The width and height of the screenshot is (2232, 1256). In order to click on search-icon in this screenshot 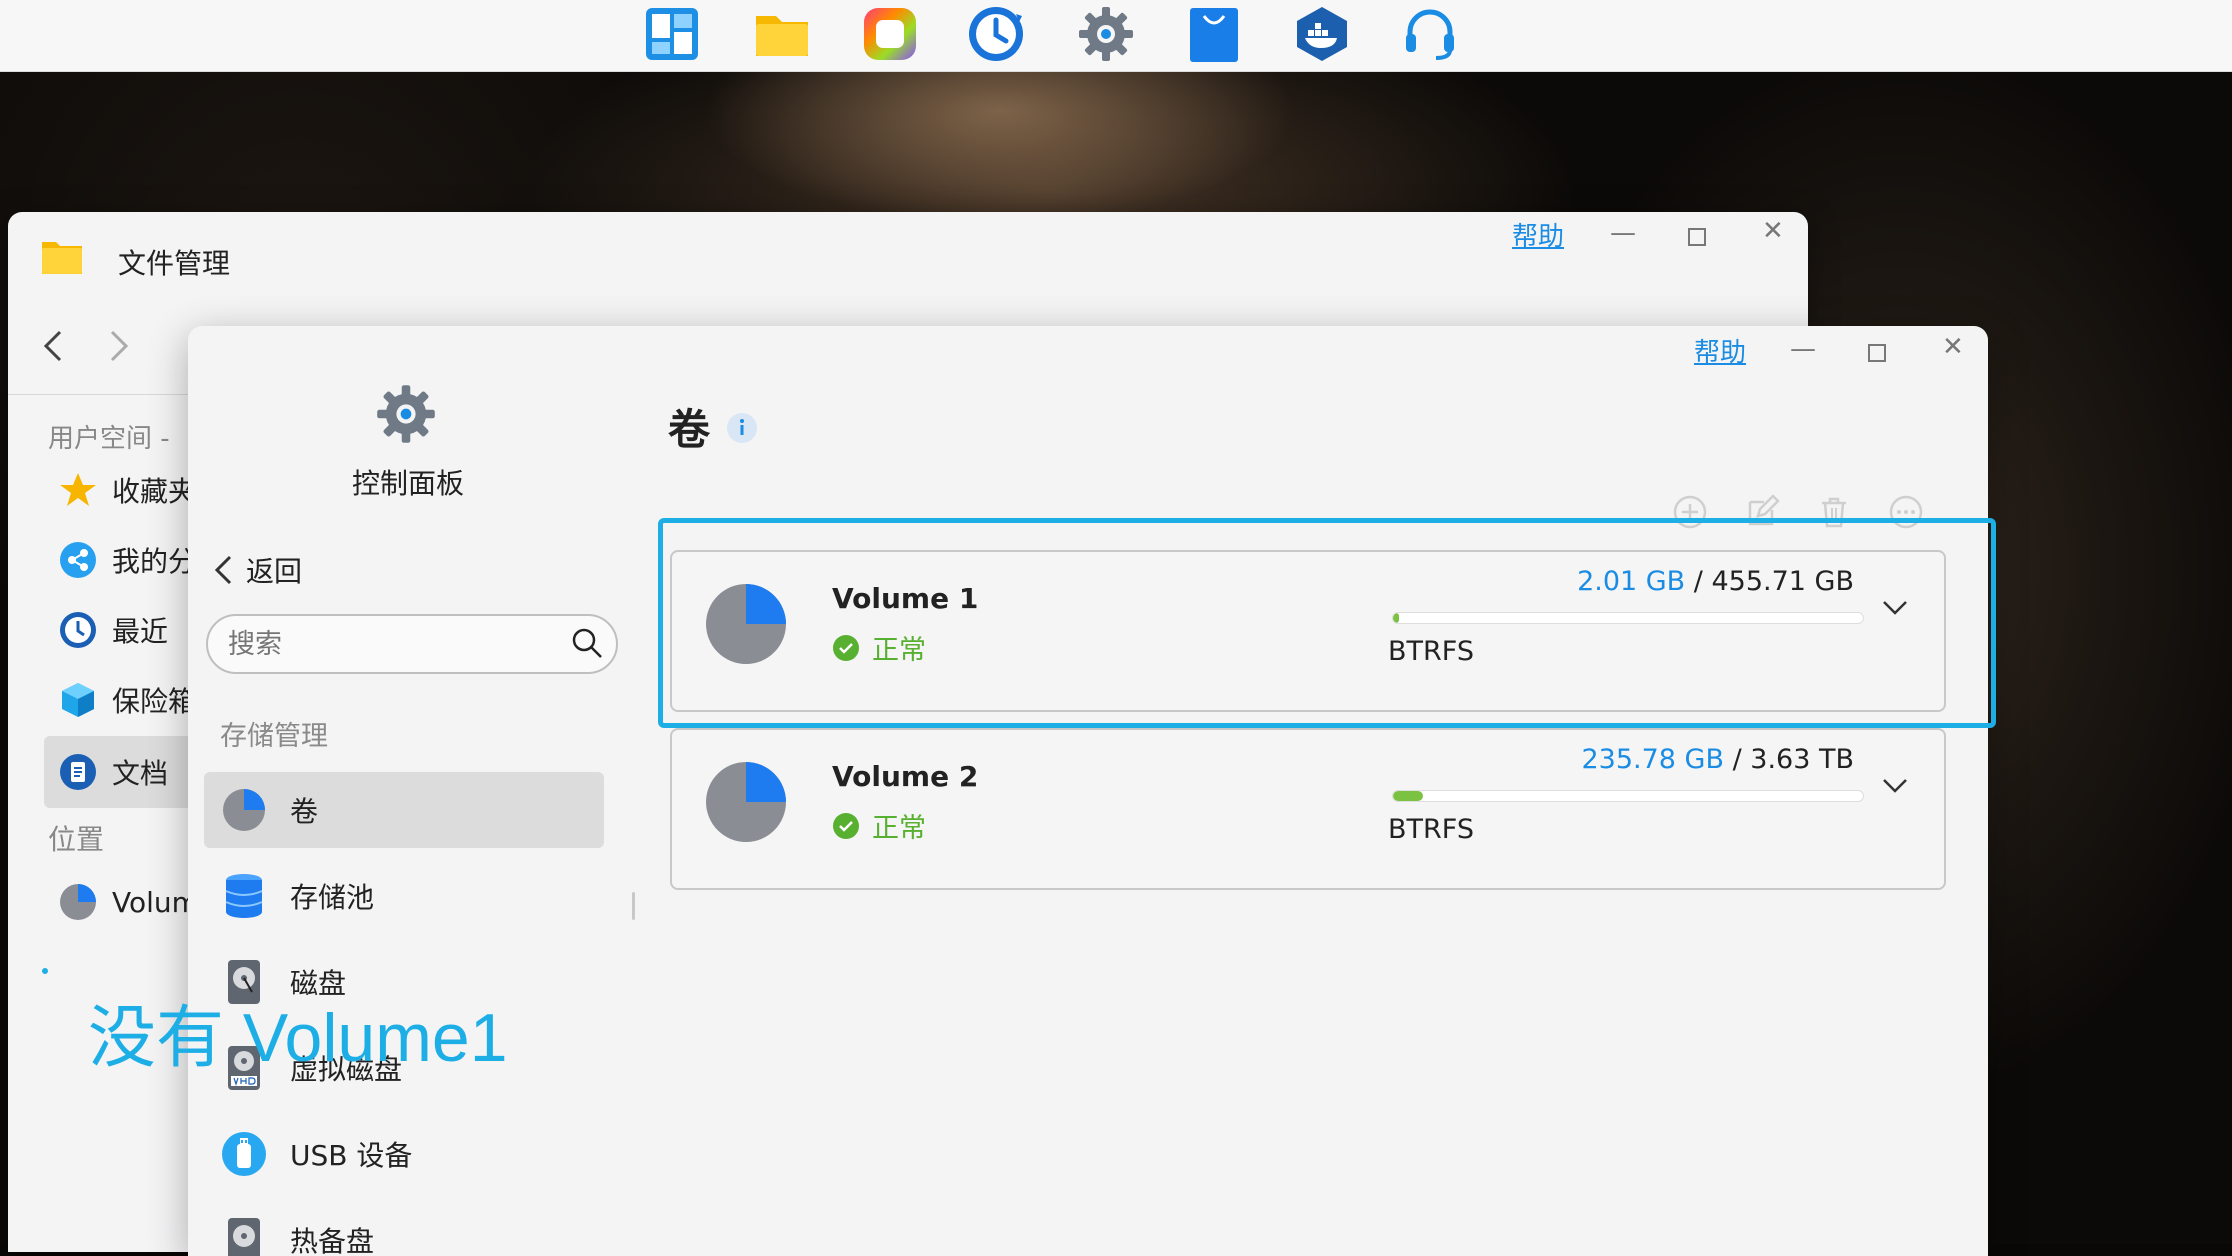, I will do `click(587, 643)`.